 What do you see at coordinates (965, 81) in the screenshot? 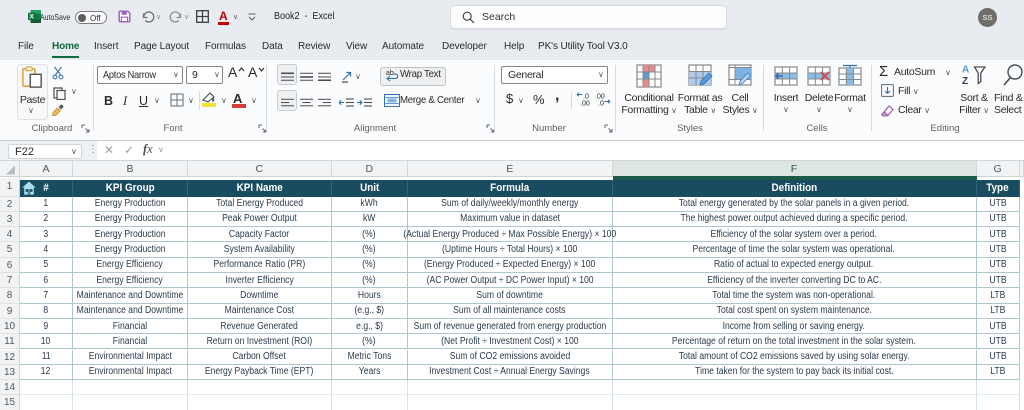
I see `svg-text: Z` at bounding box center [965, 81].